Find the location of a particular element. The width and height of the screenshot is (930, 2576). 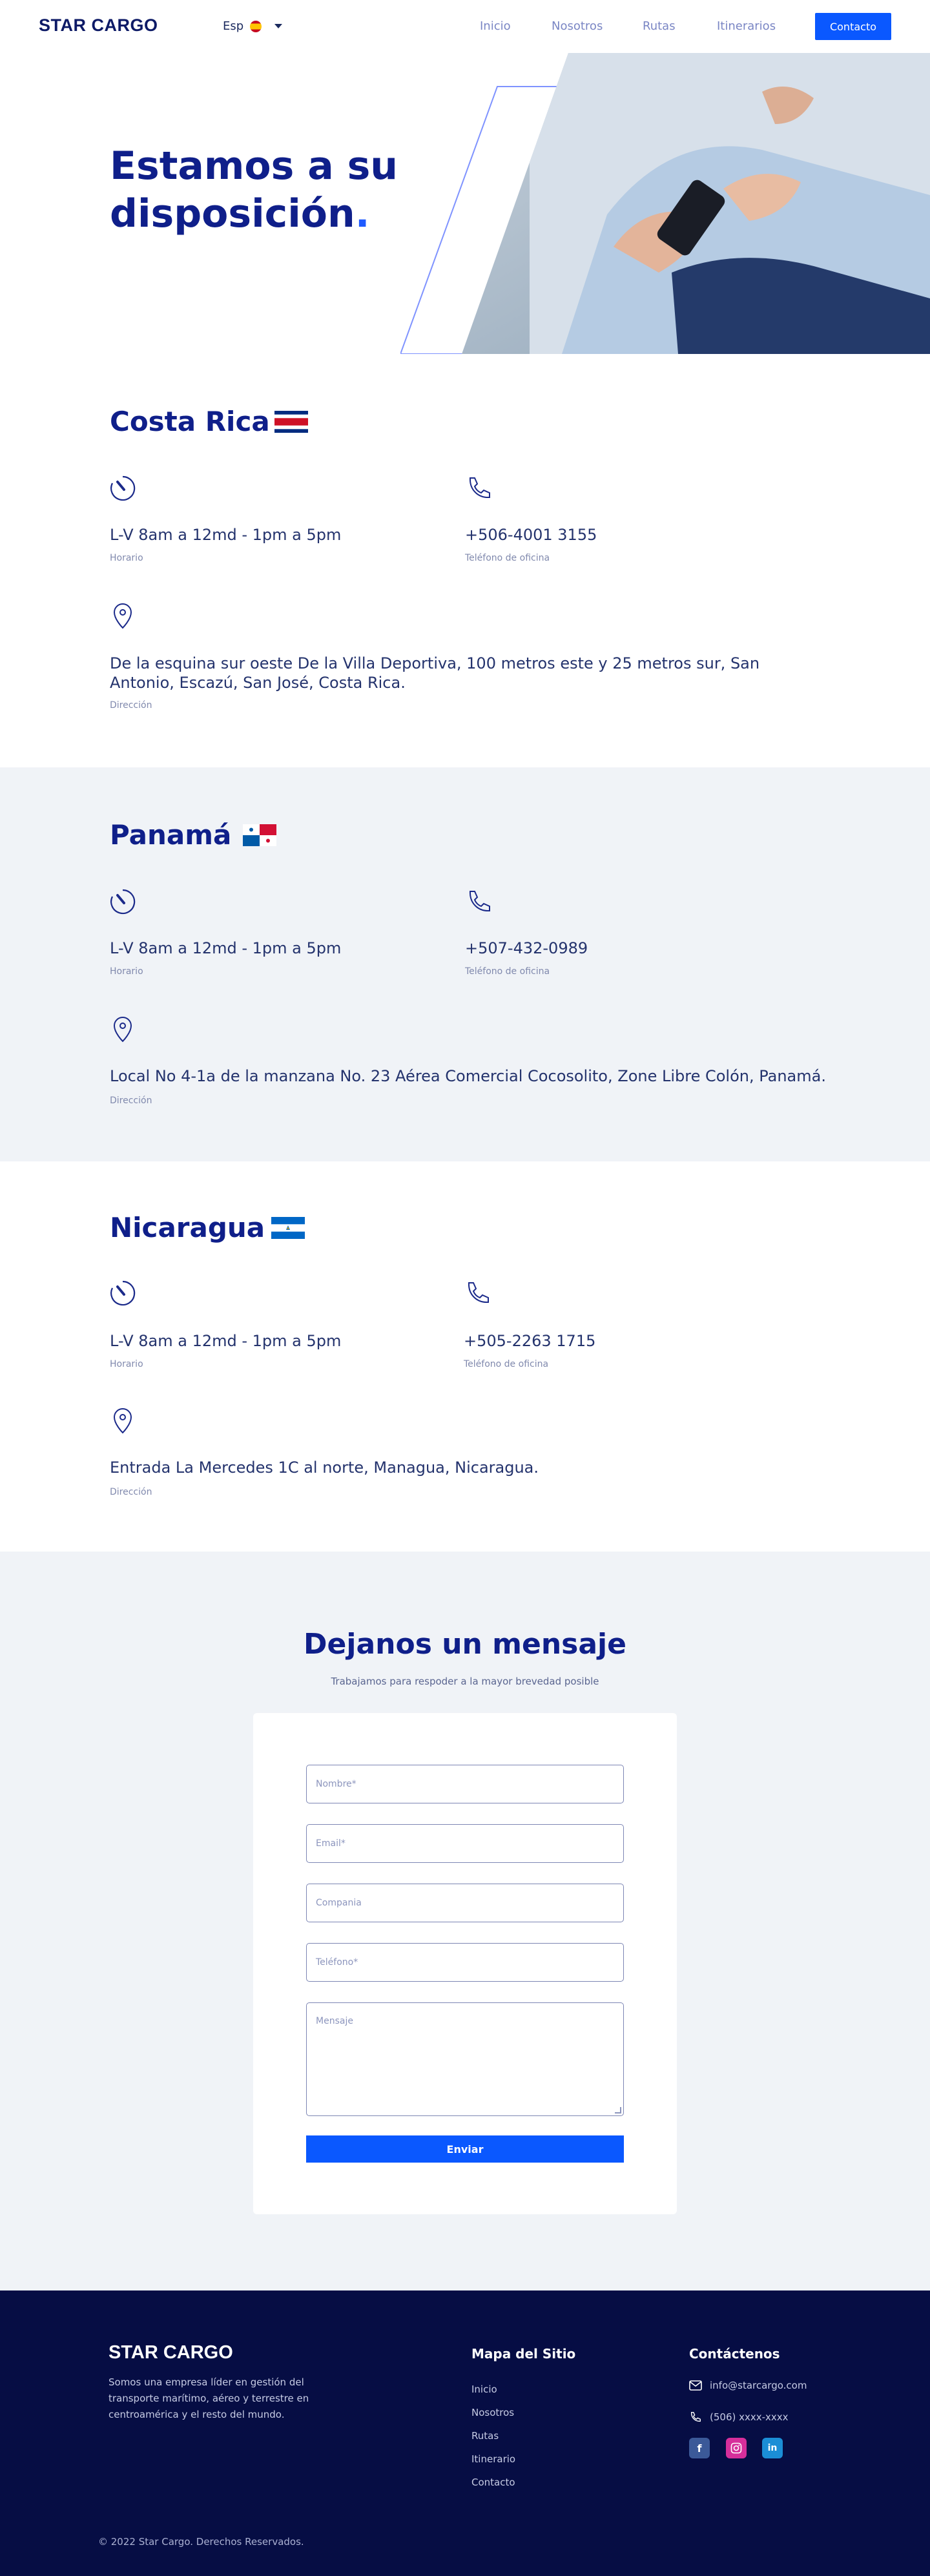

footer-email: info@starcargo.com is located at coordinates (748, 2385).